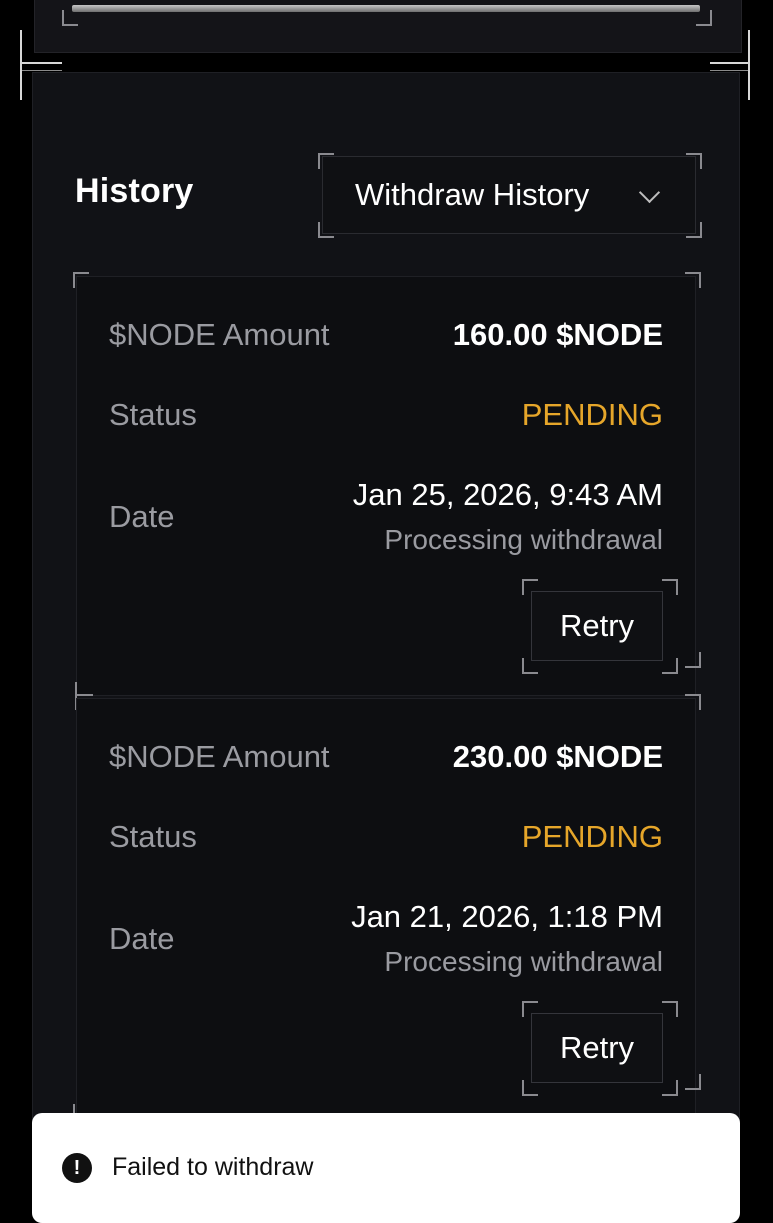 This screenshot has width=773, height=1223. Describe the element at coordinates (77, 1168) in the screenshot. I see `alert-circle-icon: !` at that location.